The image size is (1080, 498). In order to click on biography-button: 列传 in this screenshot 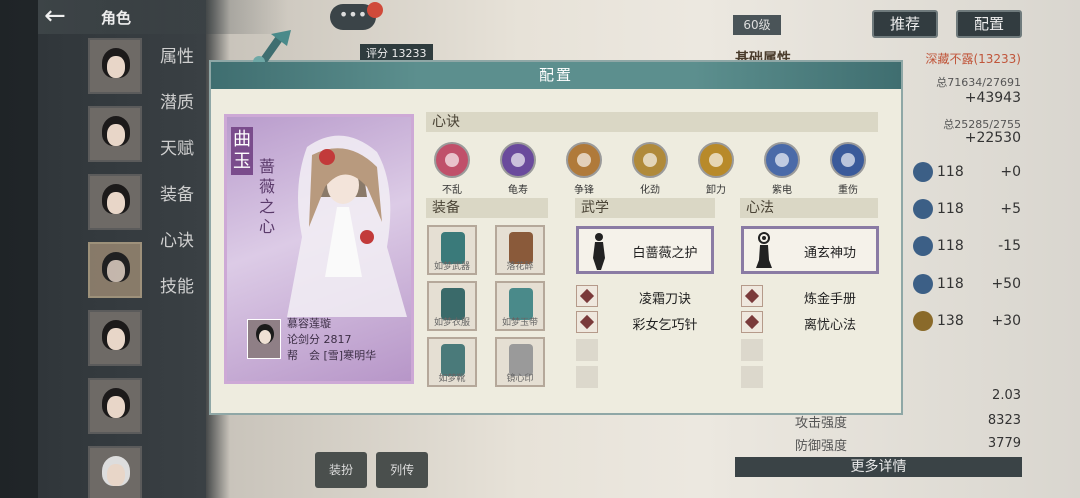, I will do `click(402, 470)`.